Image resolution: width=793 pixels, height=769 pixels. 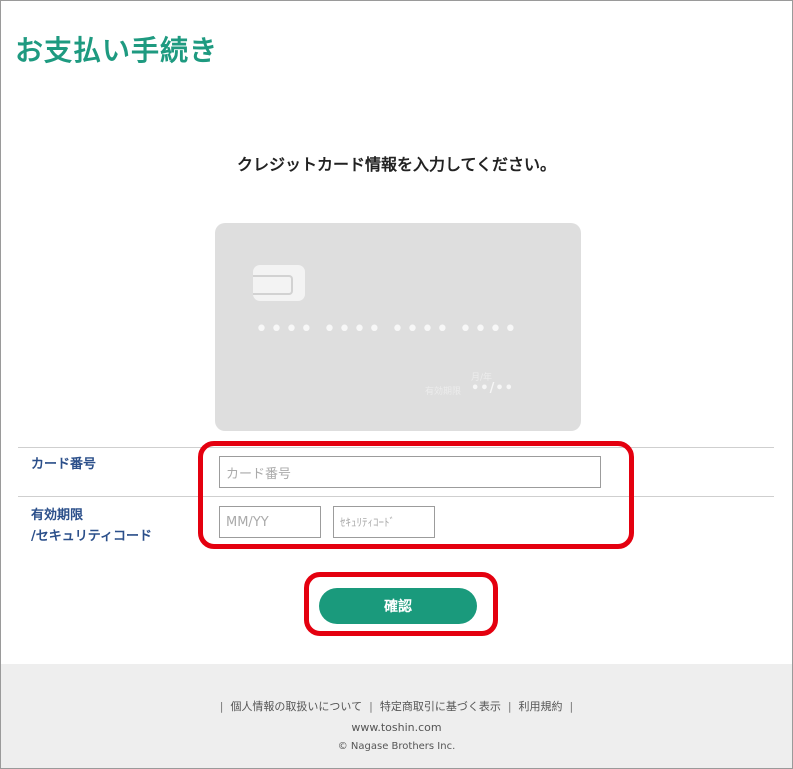 What do you see at coordinates (296, 706) in the screenshot?
I see `footer-link-privacy: 個人情報の取扱いについて` at bounding box center [296, 706].